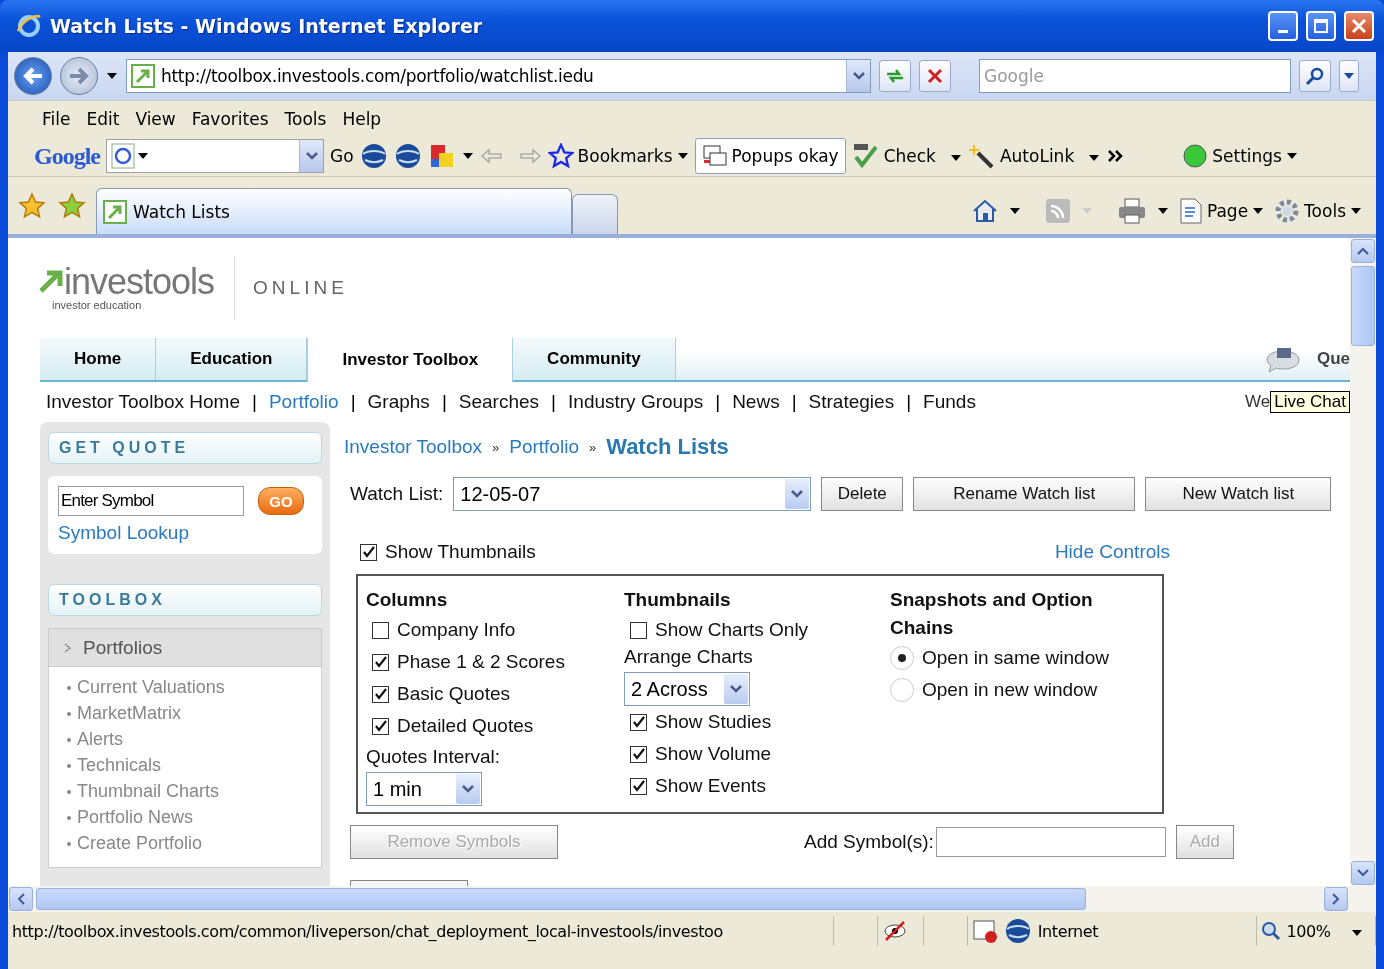  What do you see at coordinates (135, 817) in the screenshot?
I see `sidebar-link: Portfolio News` at bounding box center [135, 817].